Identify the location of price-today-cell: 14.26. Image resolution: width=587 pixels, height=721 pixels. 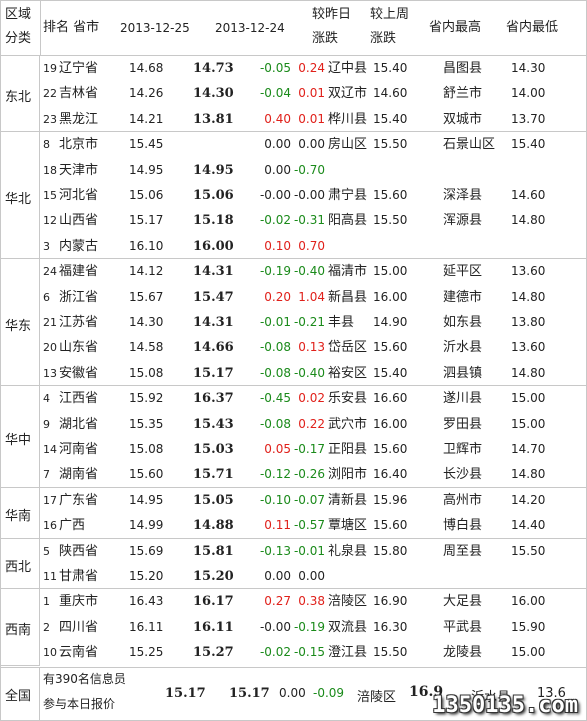
(146, 93).